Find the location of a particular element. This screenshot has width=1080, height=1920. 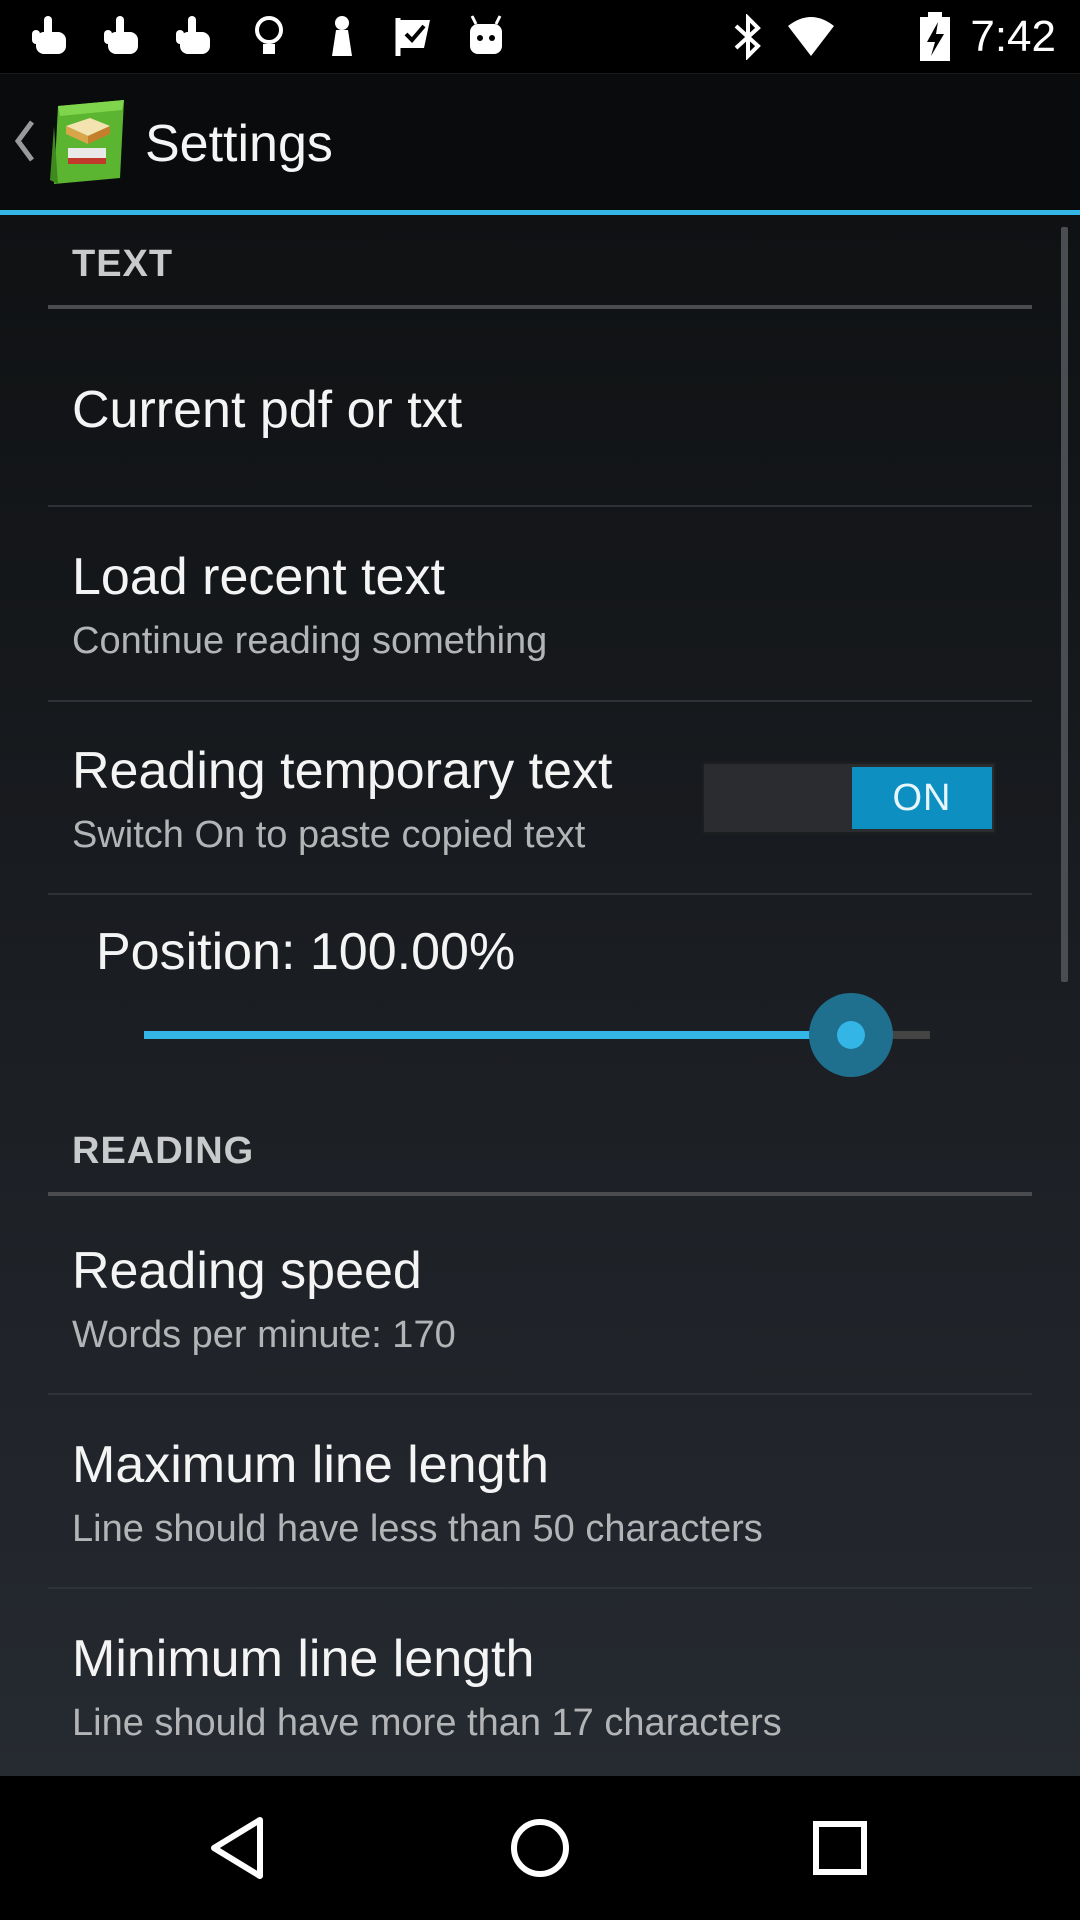

temporary-text-toggle: ON is located at coordinates (849, 798).